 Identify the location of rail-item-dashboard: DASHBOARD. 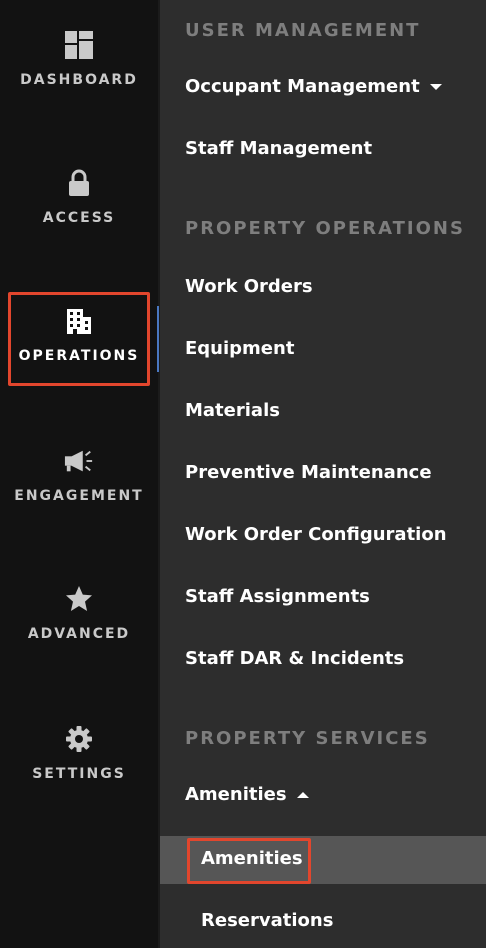
(79, 70).